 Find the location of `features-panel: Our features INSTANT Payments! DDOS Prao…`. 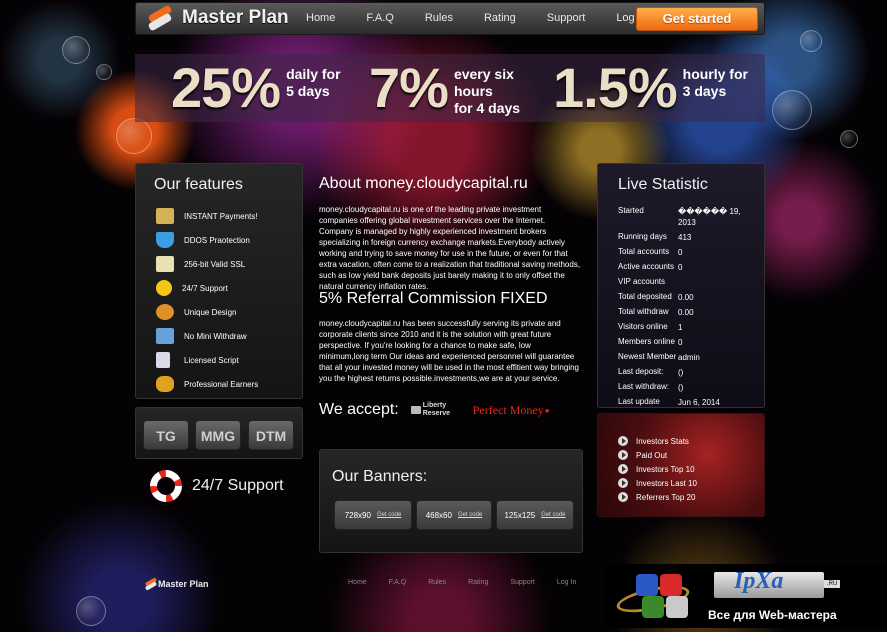

features-panel: Our features INSTANT Payments! DDOS Prao… is located at coordinates (219, 281).